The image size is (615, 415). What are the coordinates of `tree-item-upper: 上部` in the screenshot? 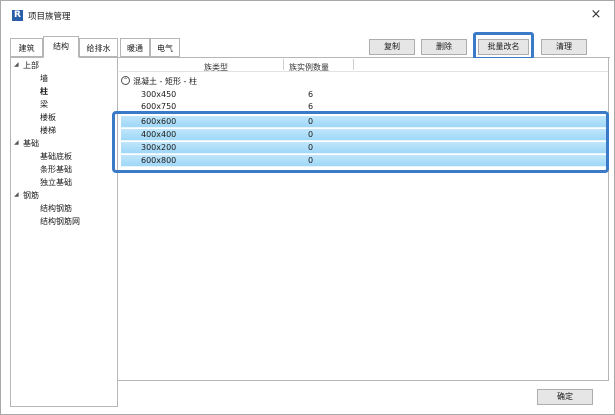 It's located at (31, 65).